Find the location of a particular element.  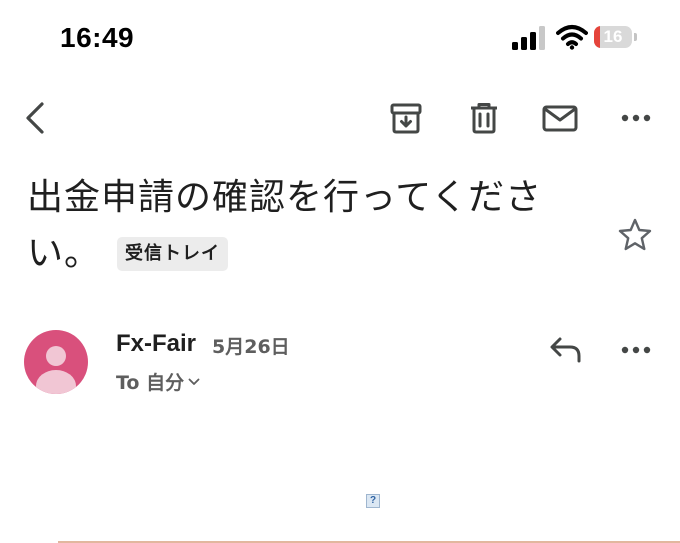

sender-avatar is located at coordinates (56, 362).